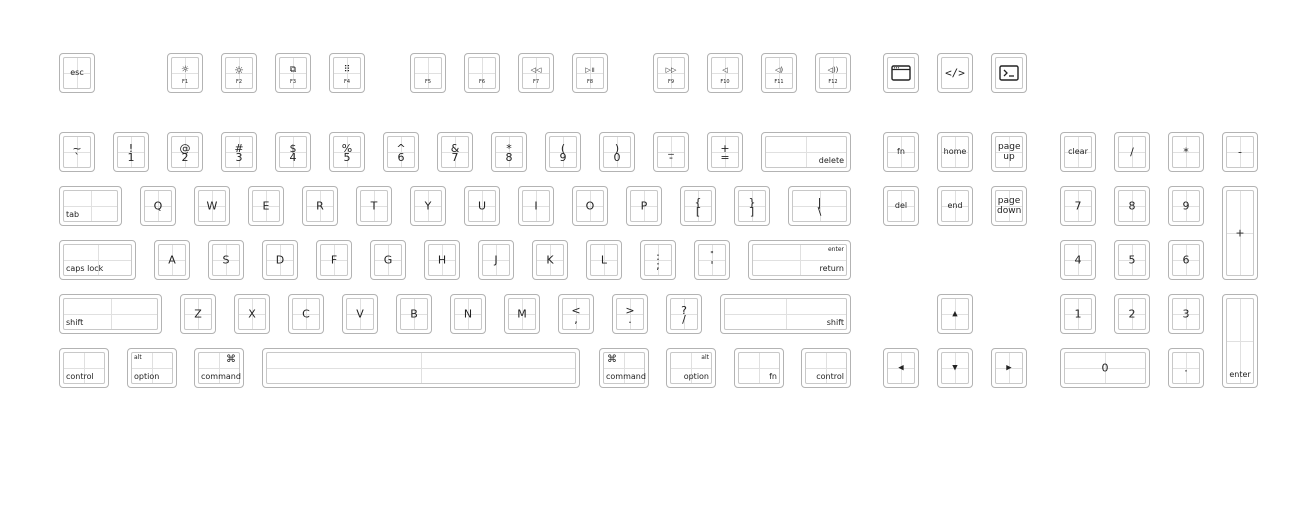  What do you see at coordinates (725, 73) in the screenshot?
I see `key-f10: ◁ F10` at bounding box center [725, 73].